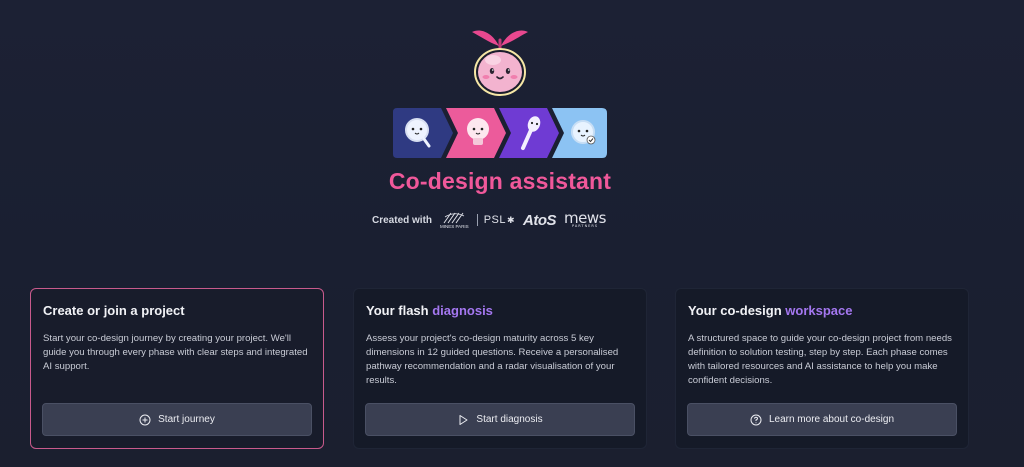  I want to click on mews-subtext: PARTNERS, so click(585, 226).